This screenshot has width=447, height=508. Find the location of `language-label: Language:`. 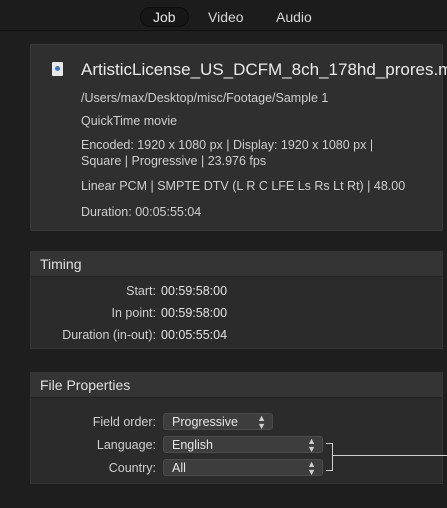

language-label: Language: is located at coordinates (126, 445).